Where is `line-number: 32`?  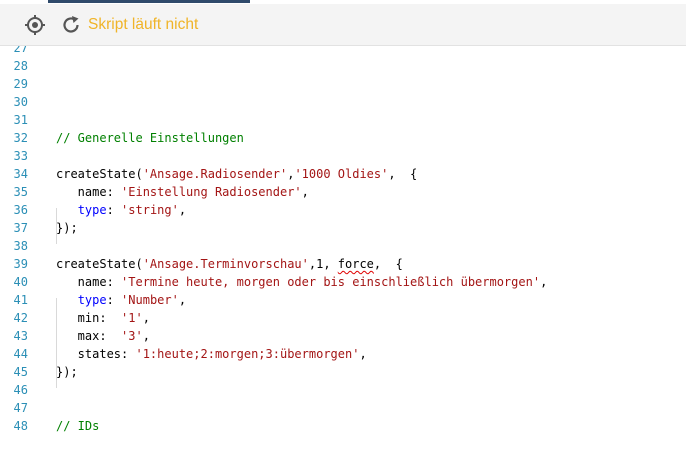
line-number: 32 is located at coordinates (20, 138).